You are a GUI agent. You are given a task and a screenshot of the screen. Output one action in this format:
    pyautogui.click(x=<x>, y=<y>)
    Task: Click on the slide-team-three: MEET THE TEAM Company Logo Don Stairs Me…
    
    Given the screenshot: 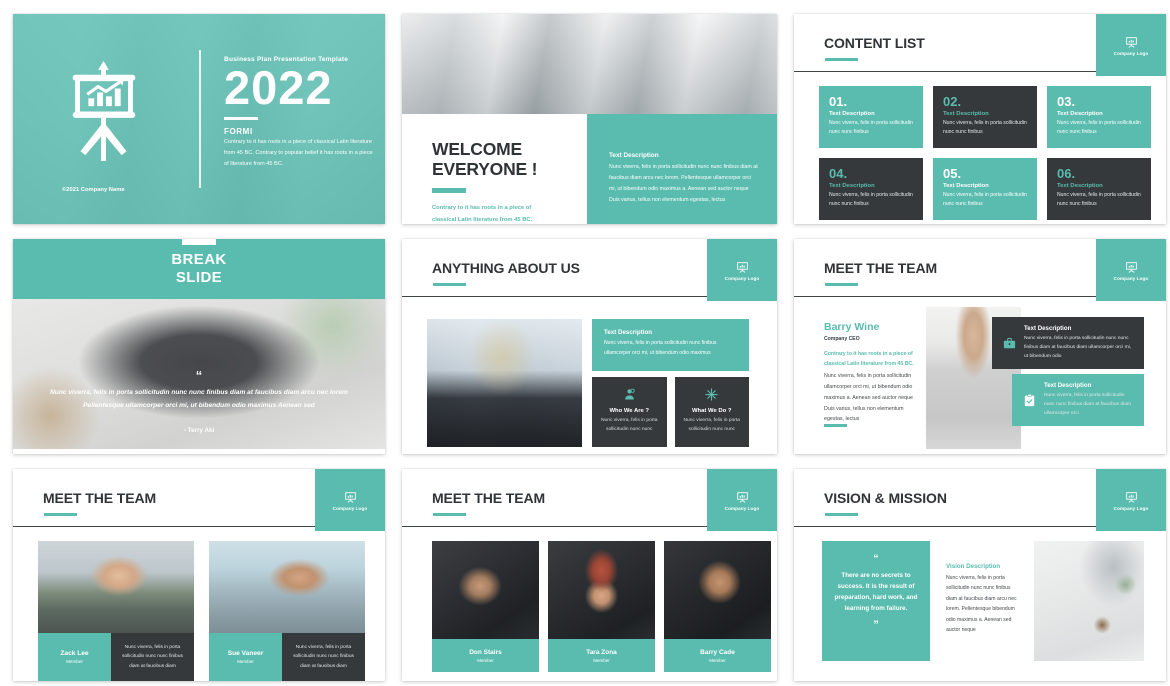 What is the action you would take?
    pyautogui.click(x=589, y=575)
    